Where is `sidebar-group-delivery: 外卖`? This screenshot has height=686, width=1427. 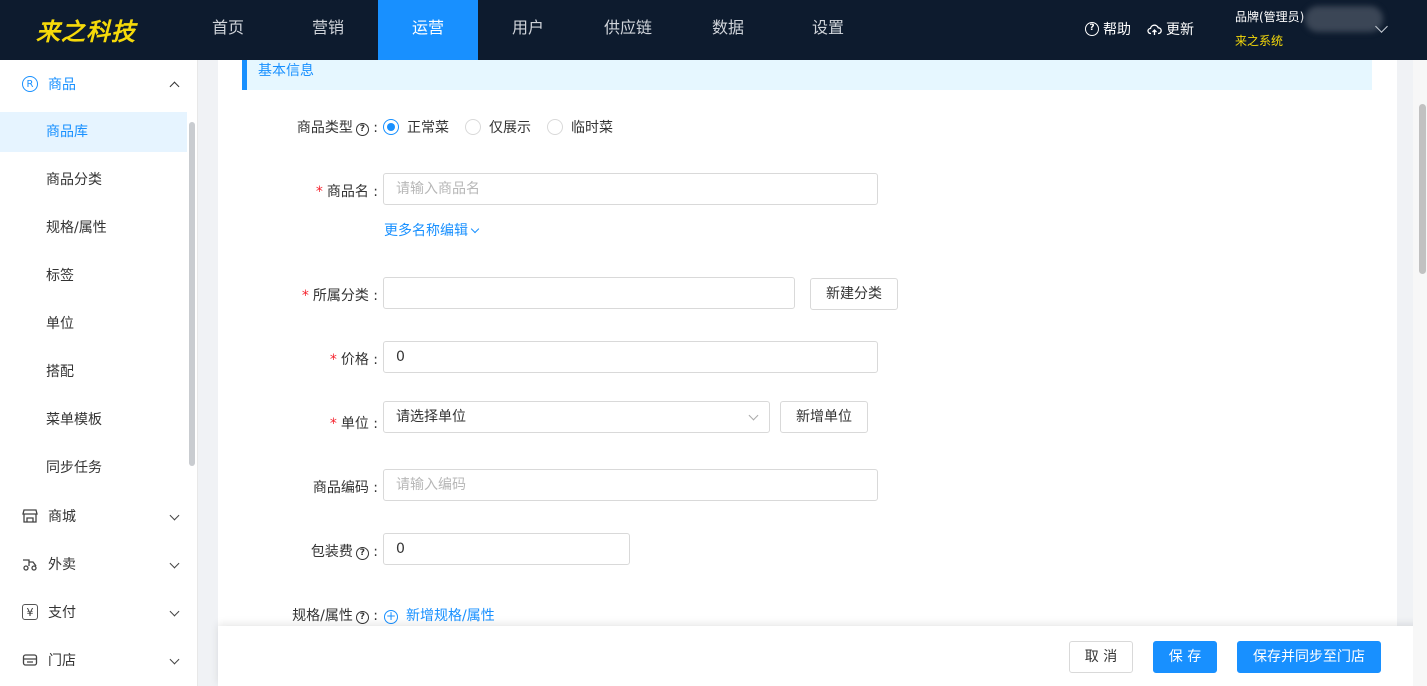 sidebar-group-delivery: 外卖 is located at coordinates (99, 564).